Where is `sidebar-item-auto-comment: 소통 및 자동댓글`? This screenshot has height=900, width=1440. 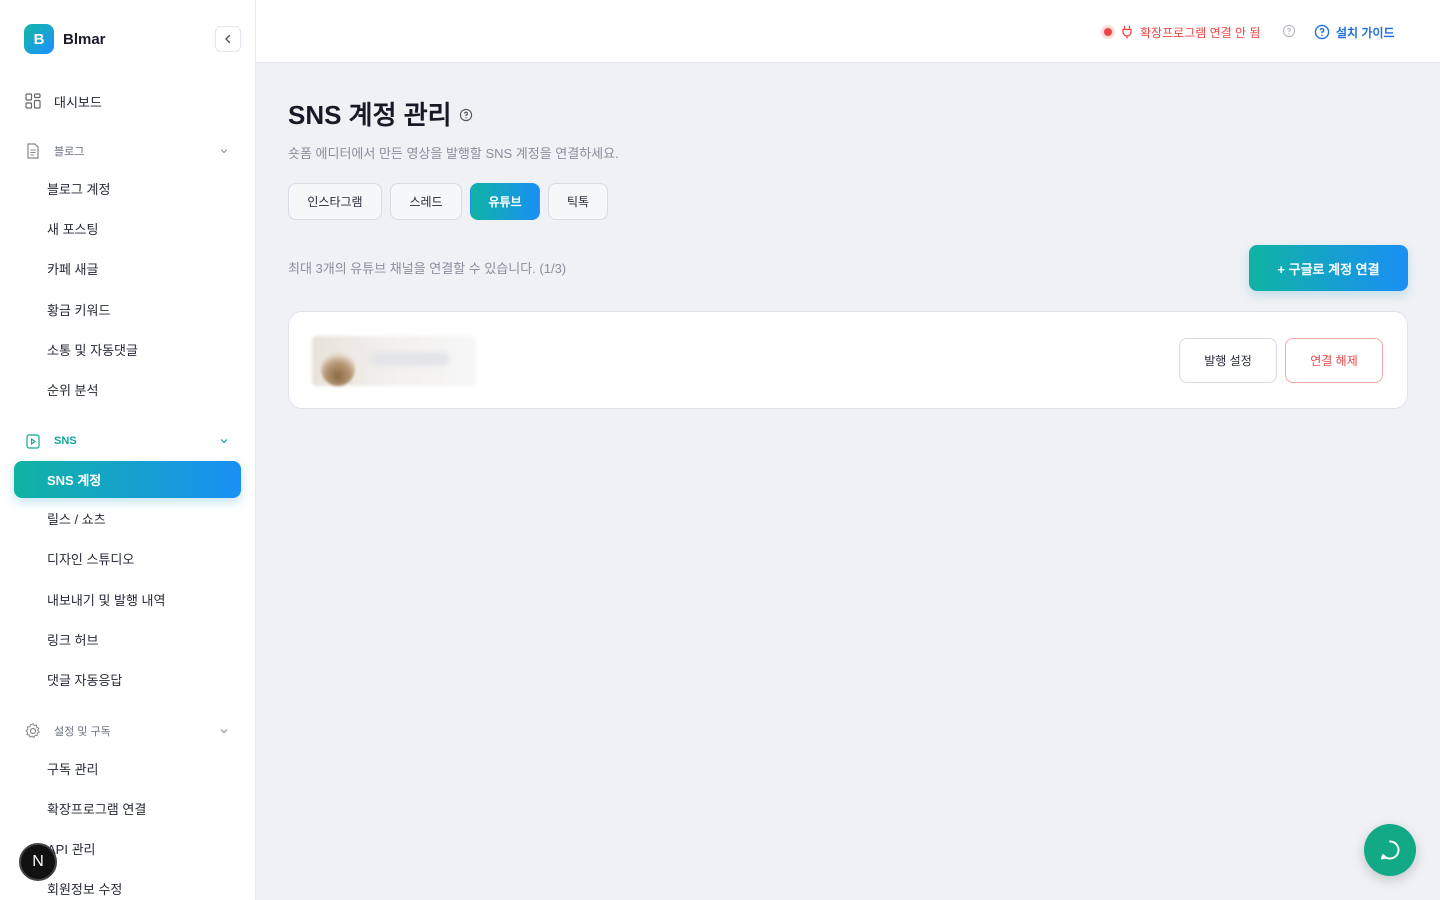
sidebar-item-auto-comment: 소통 및 자동댓글 is located at coordinates (92, 351).